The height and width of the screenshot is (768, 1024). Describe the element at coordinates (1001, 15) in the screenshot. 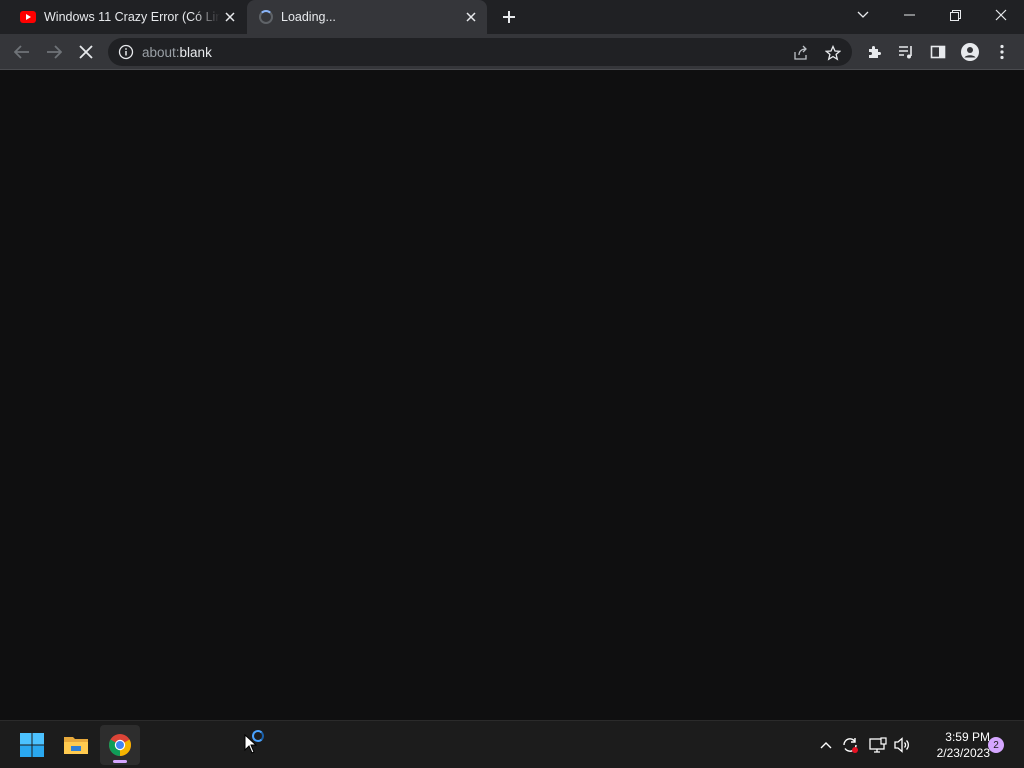

I see `close-window-button` at that location.